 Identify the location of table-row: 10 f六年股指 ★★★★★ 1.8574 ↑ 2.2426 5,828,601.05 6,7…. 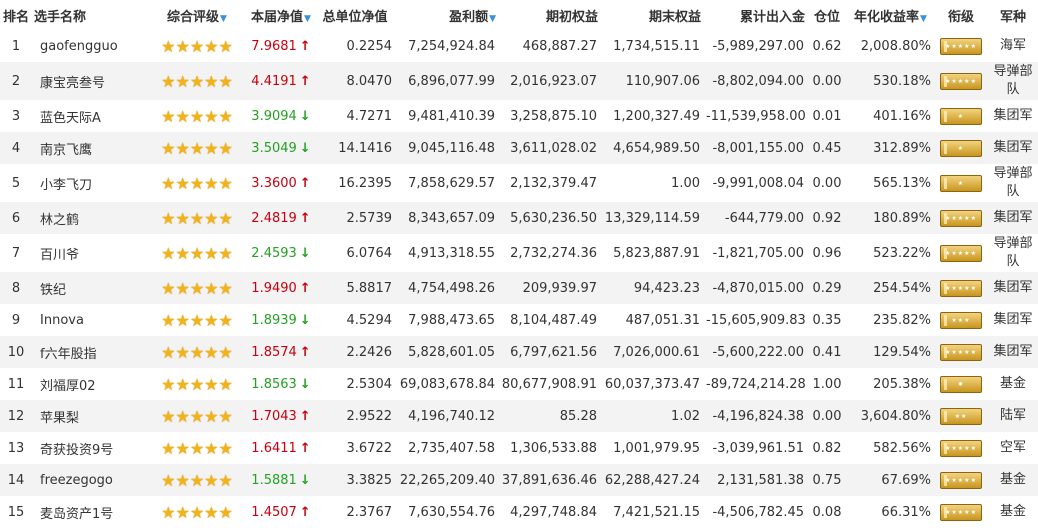
(519, 352).